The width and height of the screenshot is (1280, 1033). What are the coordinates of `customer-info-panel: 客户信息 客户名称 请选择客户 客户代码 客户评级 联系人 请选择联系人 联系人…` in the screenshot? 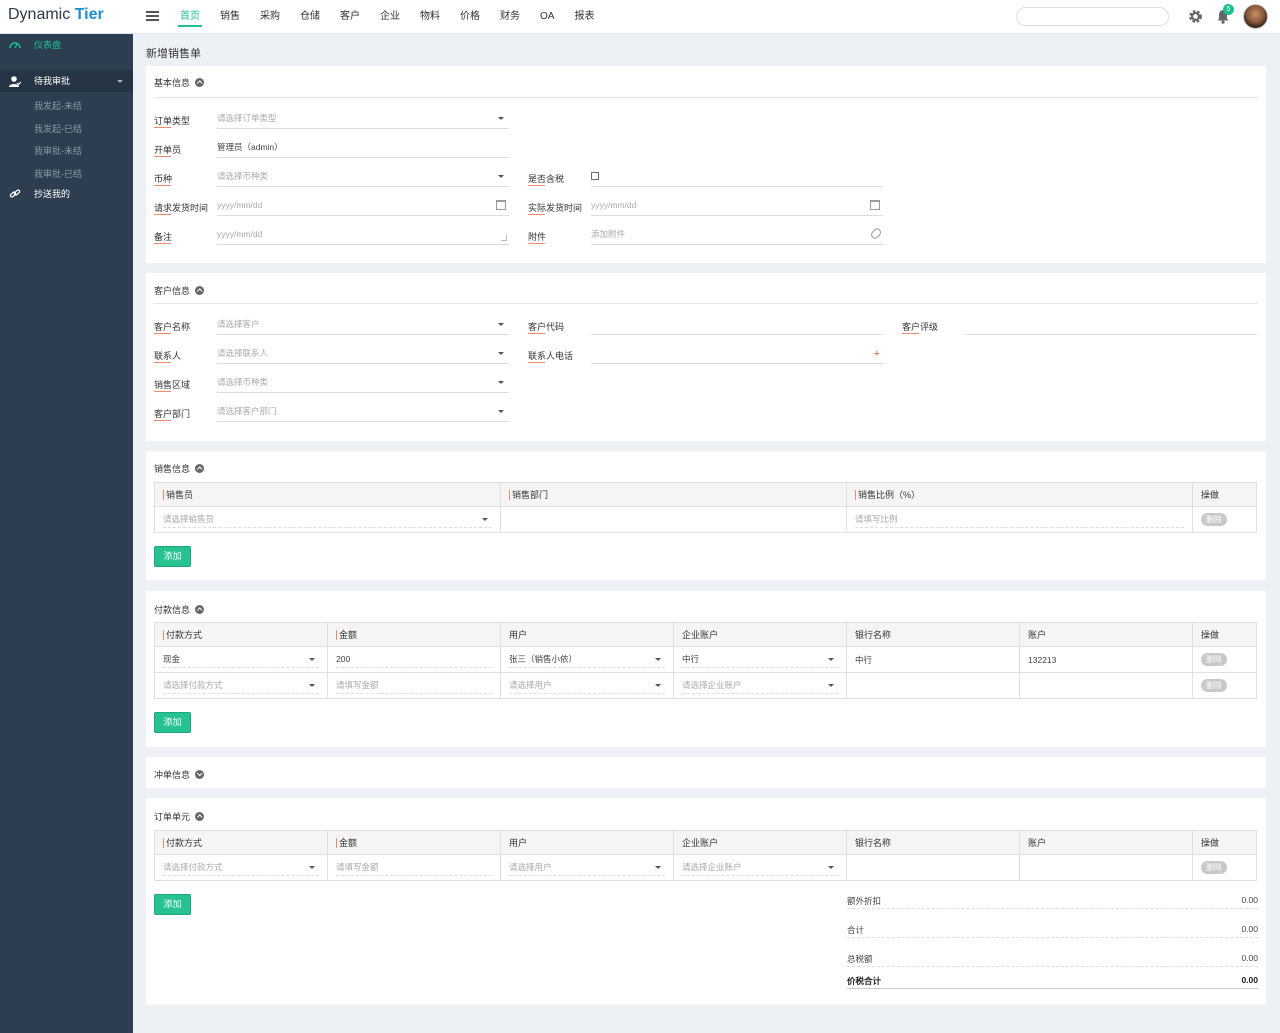 It's located at (706, 357).